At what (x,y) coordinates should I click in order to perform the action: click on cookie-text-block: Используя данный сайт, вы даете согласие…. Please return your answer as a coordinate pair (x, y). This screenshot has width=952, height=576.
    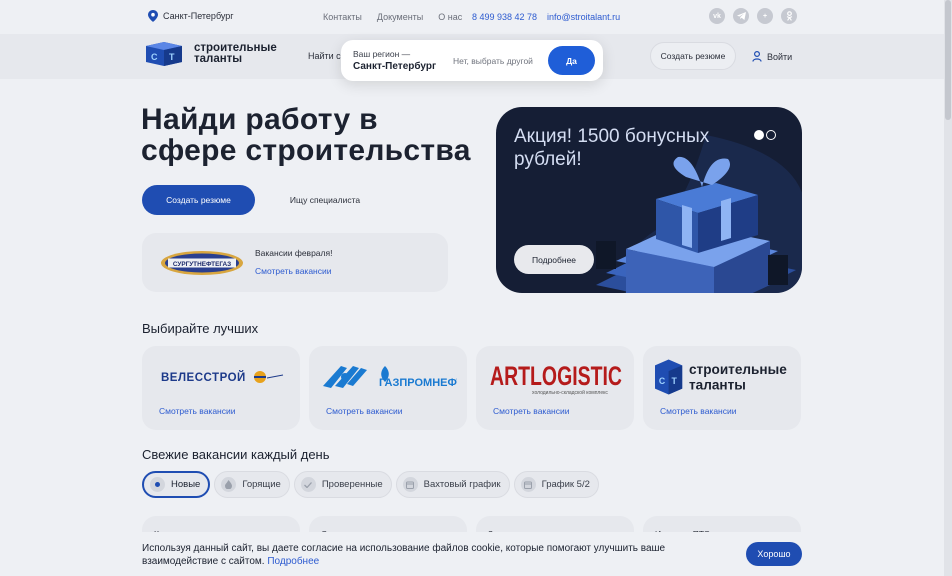
    Looking at the image, I should click on (437, 555).